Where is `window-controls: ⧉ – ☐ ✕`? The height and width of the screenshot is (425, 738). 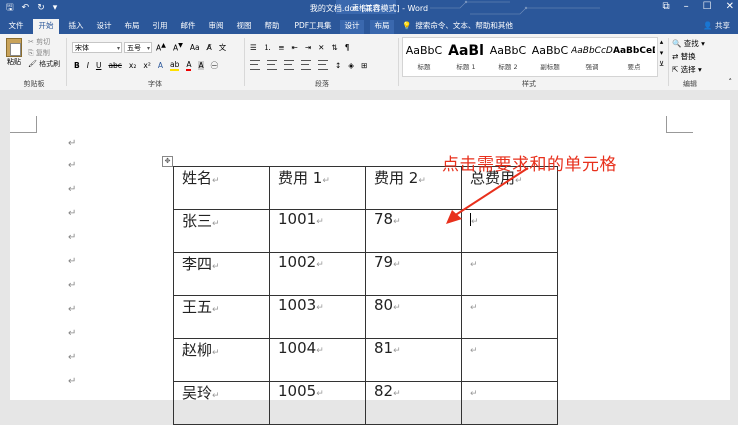 window-controls: ⧉ – ☐ ✕ is located at coordinates (699, 6).